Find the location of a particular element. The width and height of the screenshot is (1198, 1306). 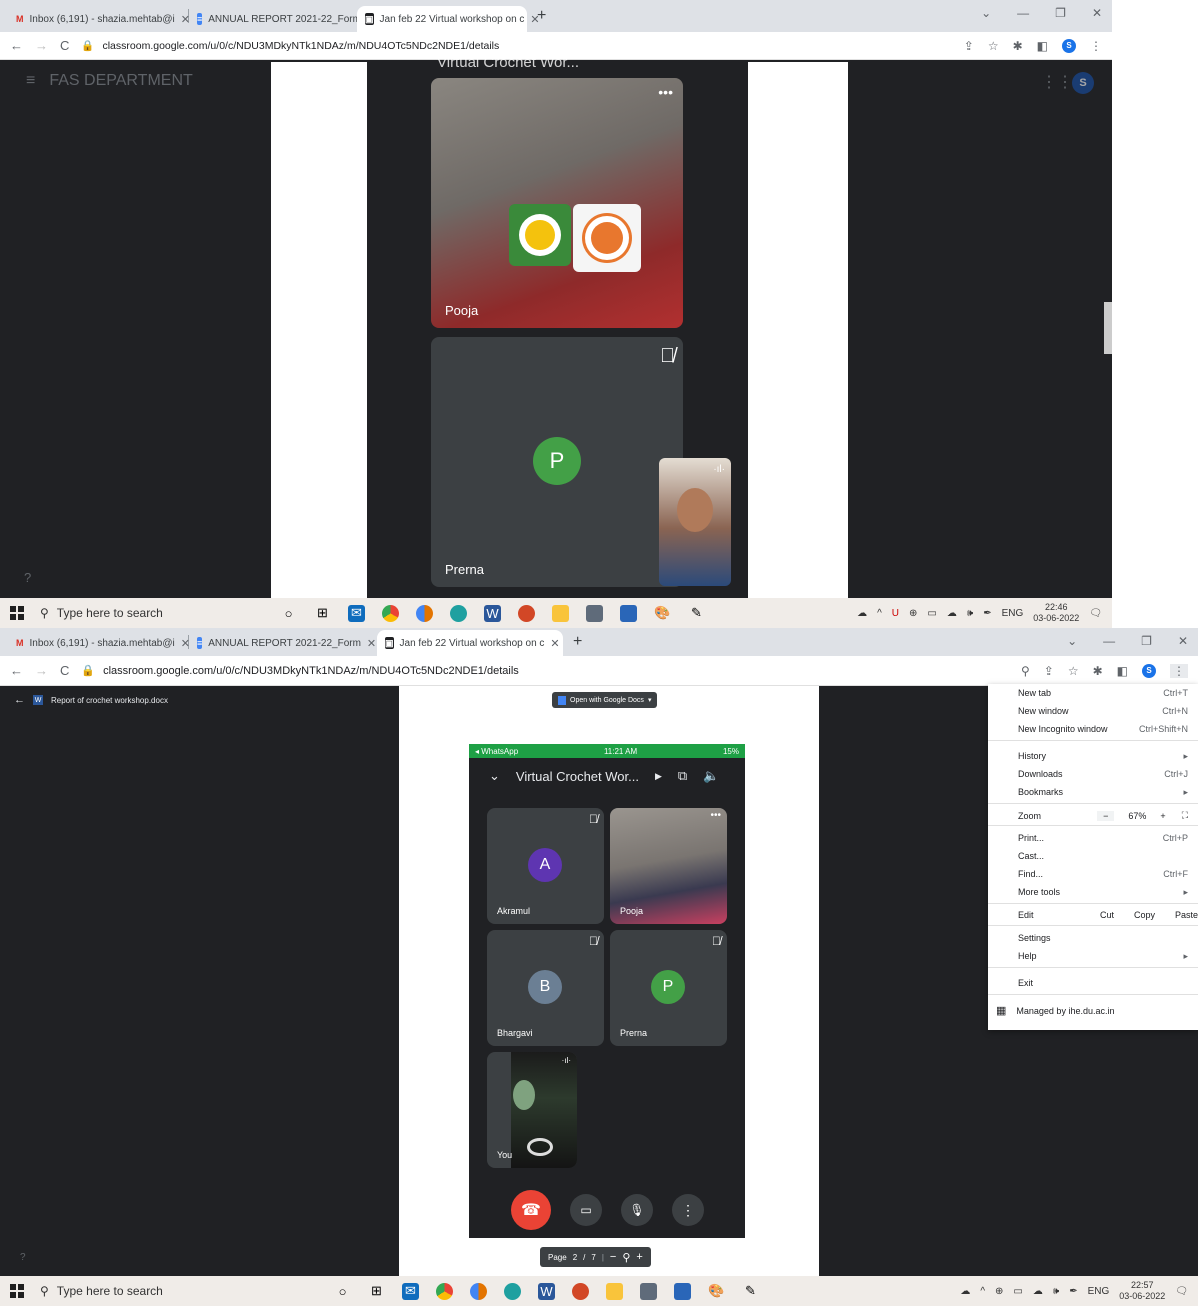

cortana-icon: ○ is located at coordinates (288, 613).